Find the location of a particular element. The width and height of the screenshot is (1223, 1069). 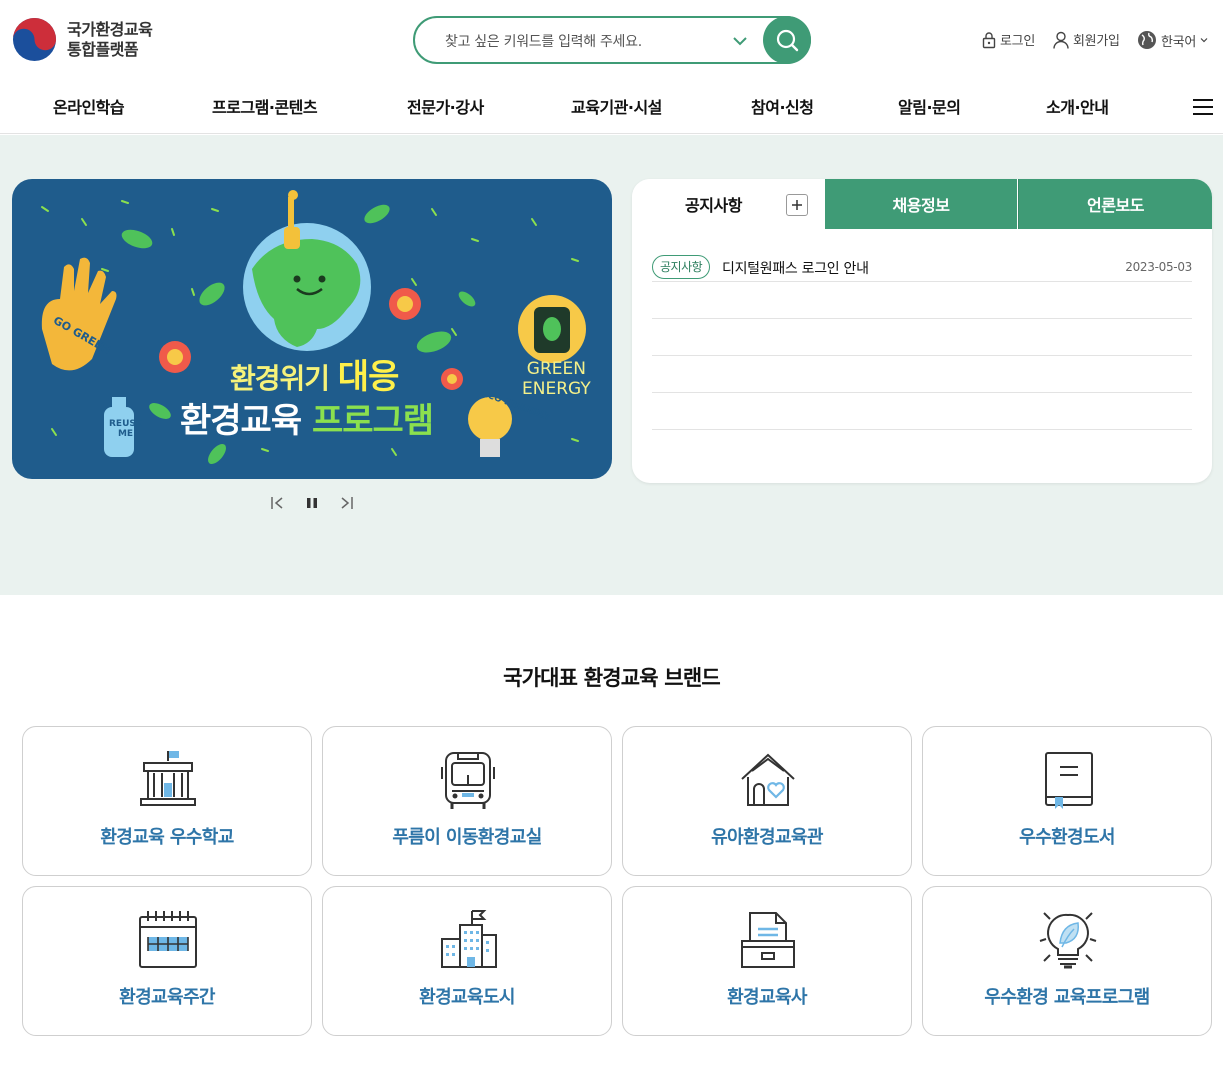

logo-text: 국가환경교육 통합플랫폼 is located at coordinates (110, 39).